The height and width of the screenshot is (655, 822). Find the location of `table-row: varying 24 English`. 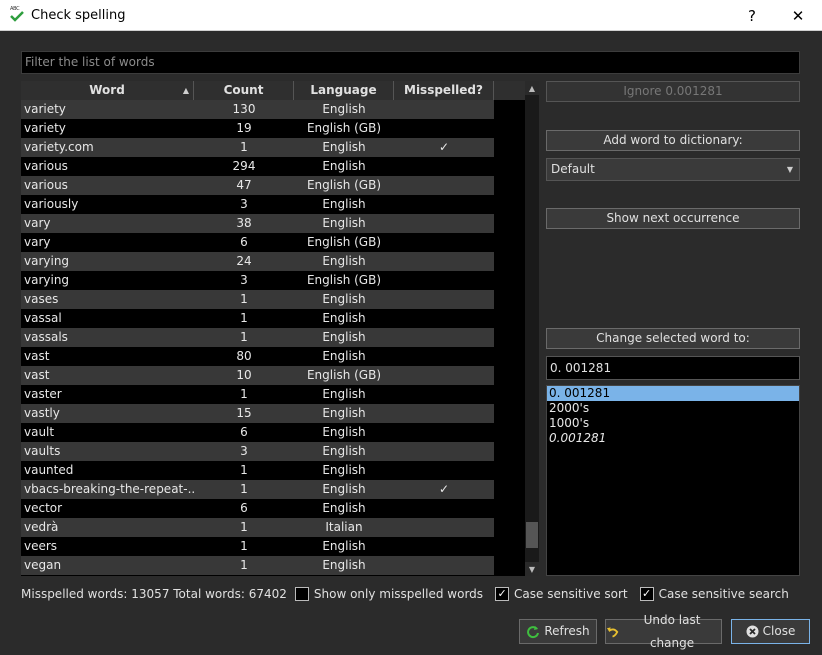

table-row: varying 24 English is located at coordinates (273, 261).